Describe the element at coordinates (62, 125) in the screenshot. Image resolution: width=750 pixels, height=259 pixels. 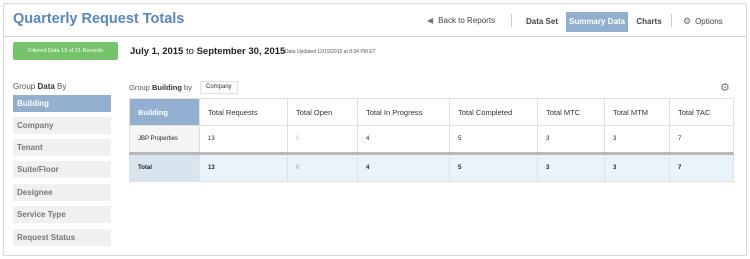
I see `sidebar-item-company: Company` at that location.